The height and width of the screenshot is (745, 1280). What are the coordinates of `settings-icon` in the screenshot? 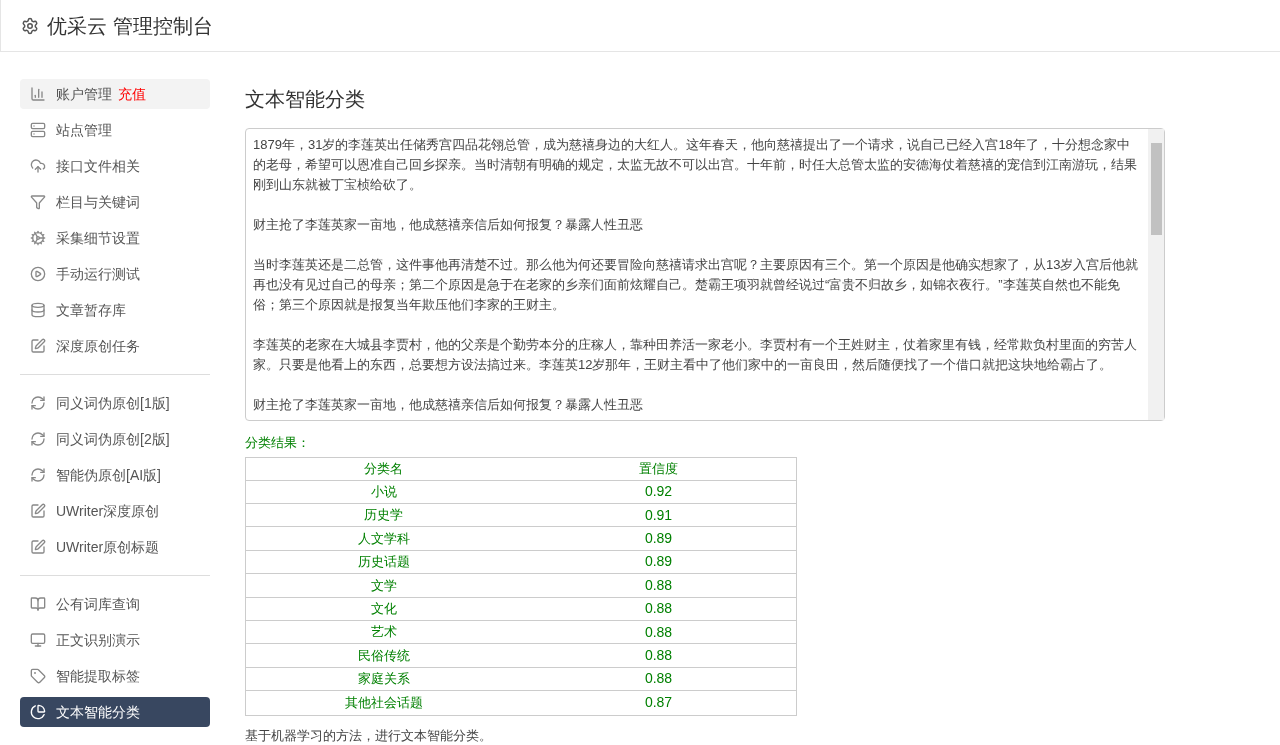 It's located at (30, 25).